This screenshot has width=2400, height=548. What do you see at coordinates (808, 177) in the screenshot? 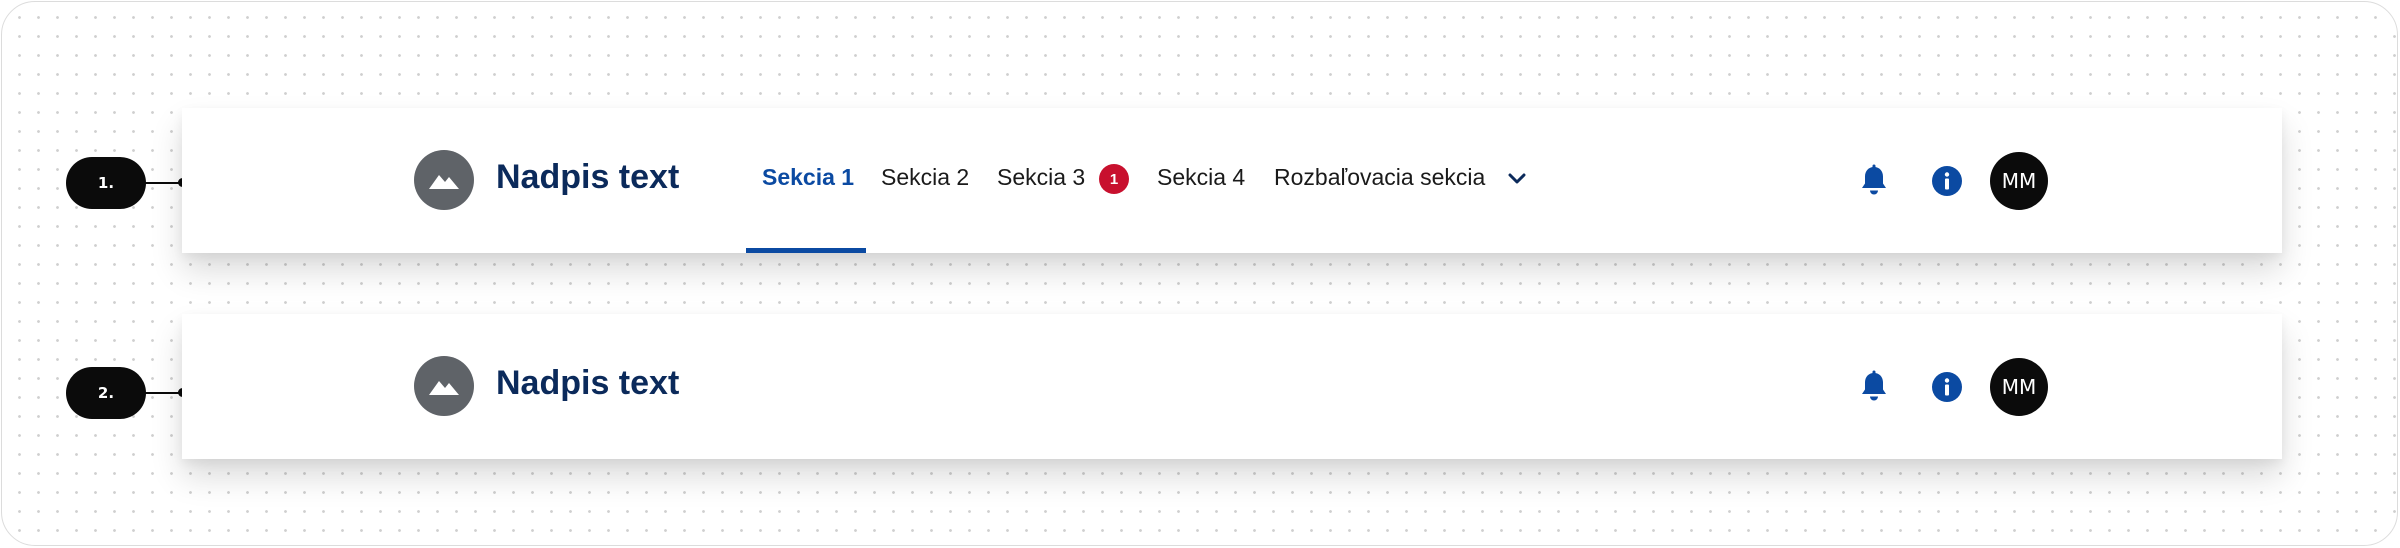
I see `nav-item-sekcia-1: Sekcia 1` at bounding box center [808, 177].